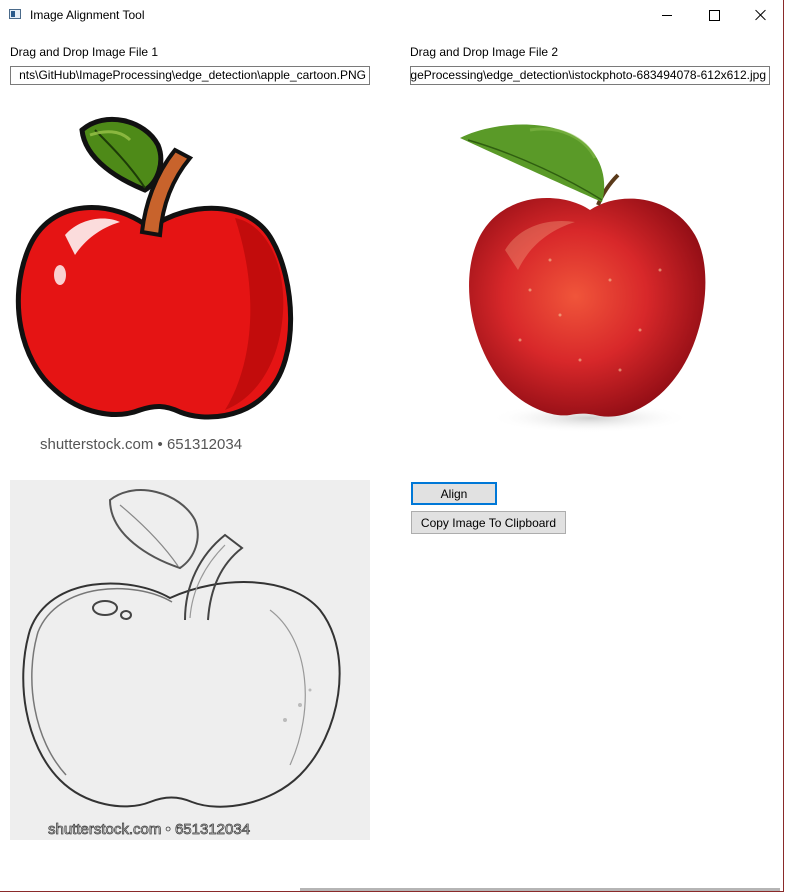  I want to click on maximize-button, so click(714, 15).